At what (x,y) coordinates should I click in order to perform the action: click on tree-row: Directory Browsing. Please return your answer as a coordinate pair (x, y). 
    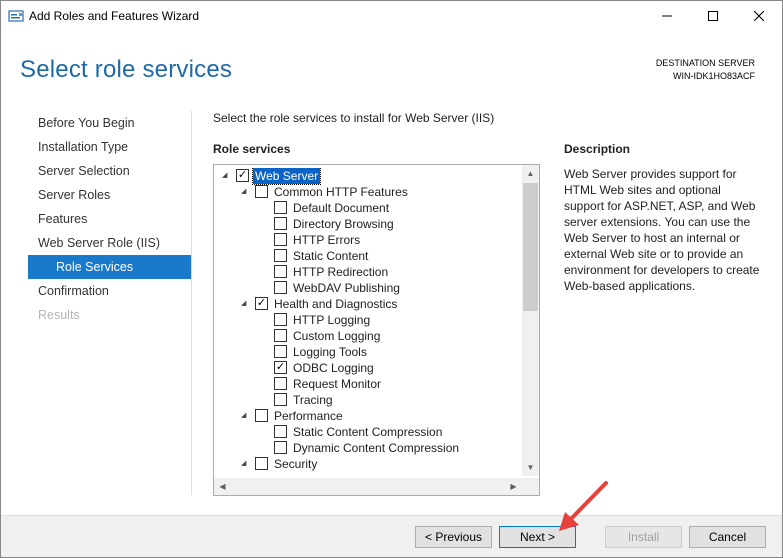
    Looking at the image, I should click on (367, 224).